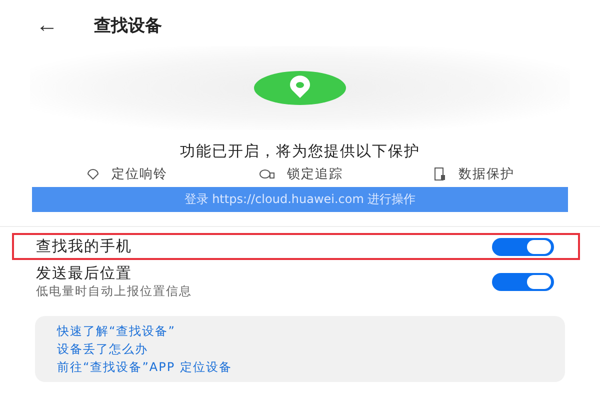 Image resolution: width=600 pixels, height=405 pixels. What do you see at coordinates (300, 367) in the screenshot?
I see `help-link: 前往“查找设备”APP 定位设备` at bounding box center [300, 367].